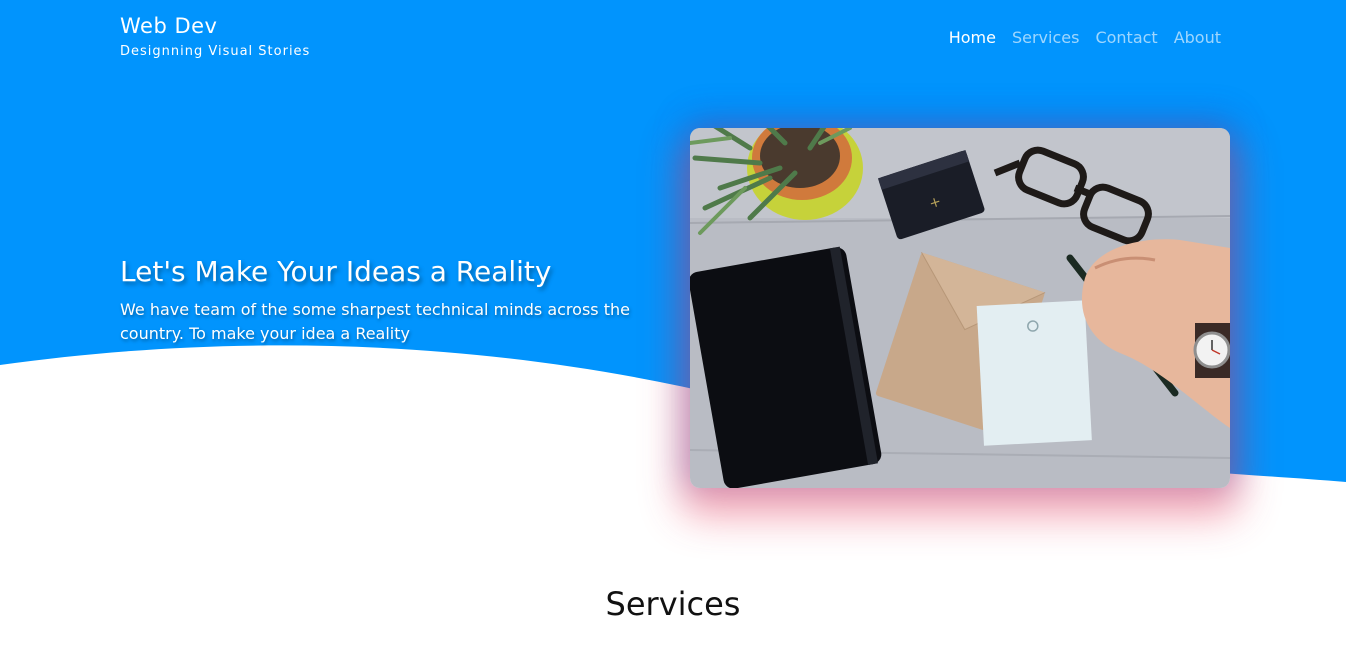  Describe the element at coordinates (336, 271) in the screenshot. I see `hero-title: Let's Make Your Ideas a Reality` at that location.